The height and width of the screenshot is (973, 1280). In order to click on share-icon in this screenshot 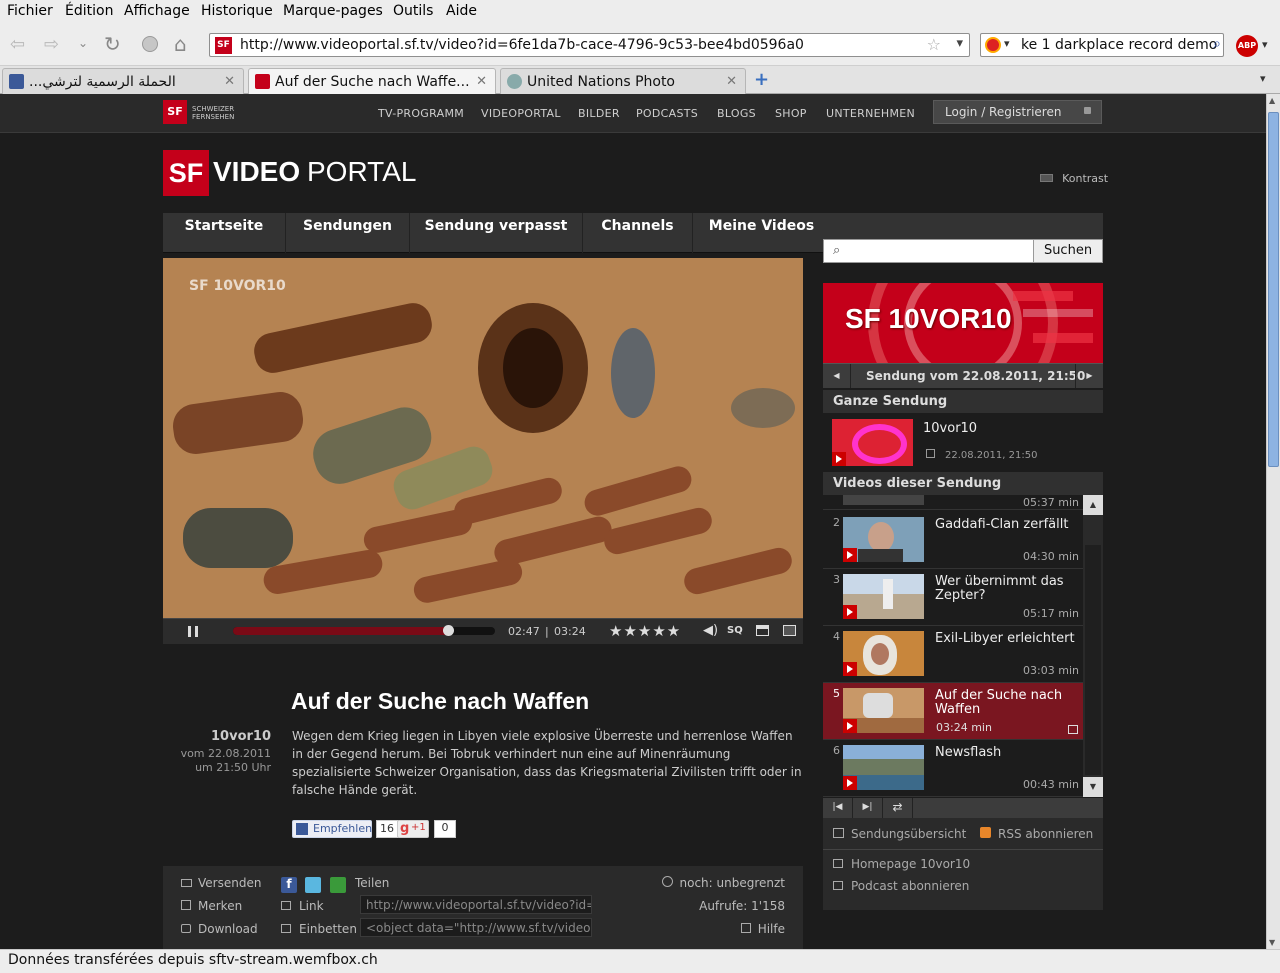, I will do `click(338, 885)`.